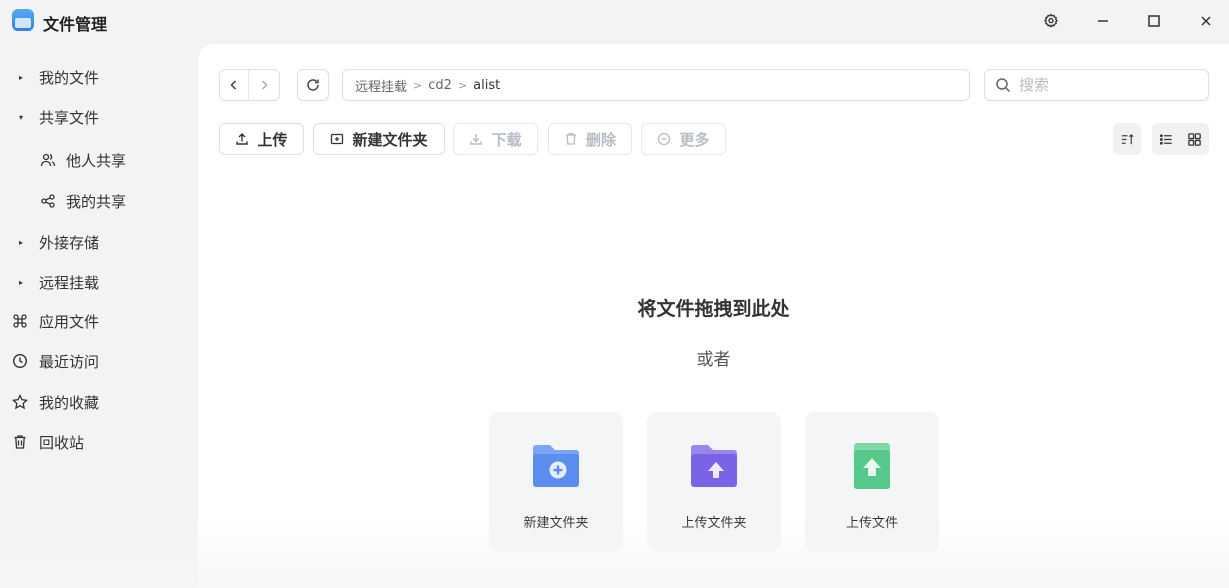  What do you see at coordinates (1109, 85) in the screenshot?
I see `search-input` at bounding box center [1109, 85].